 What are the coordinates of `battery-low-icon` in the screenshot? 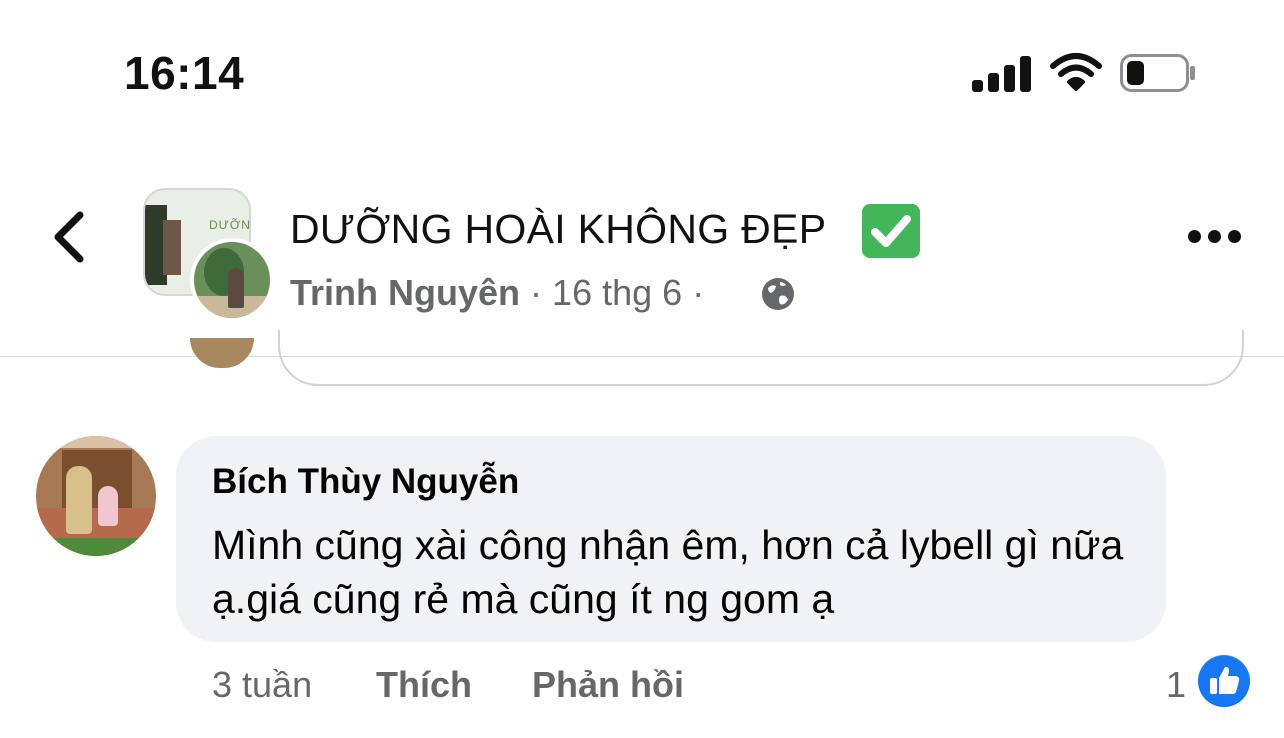 It's located at (1157, 73).